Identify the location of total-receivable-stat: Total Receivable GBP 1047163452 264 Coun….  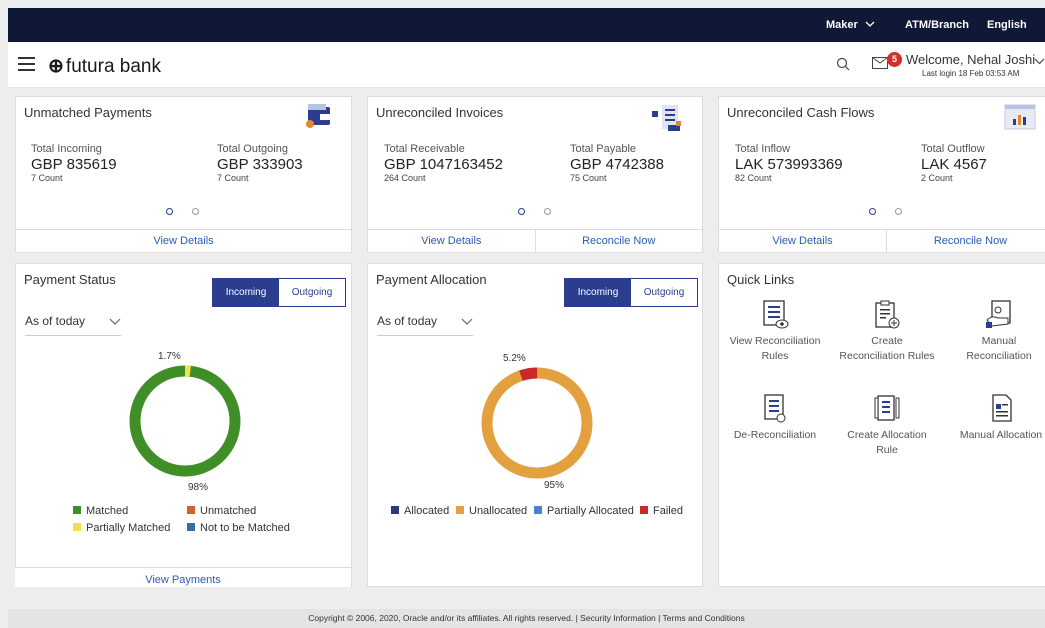
(443, 163).